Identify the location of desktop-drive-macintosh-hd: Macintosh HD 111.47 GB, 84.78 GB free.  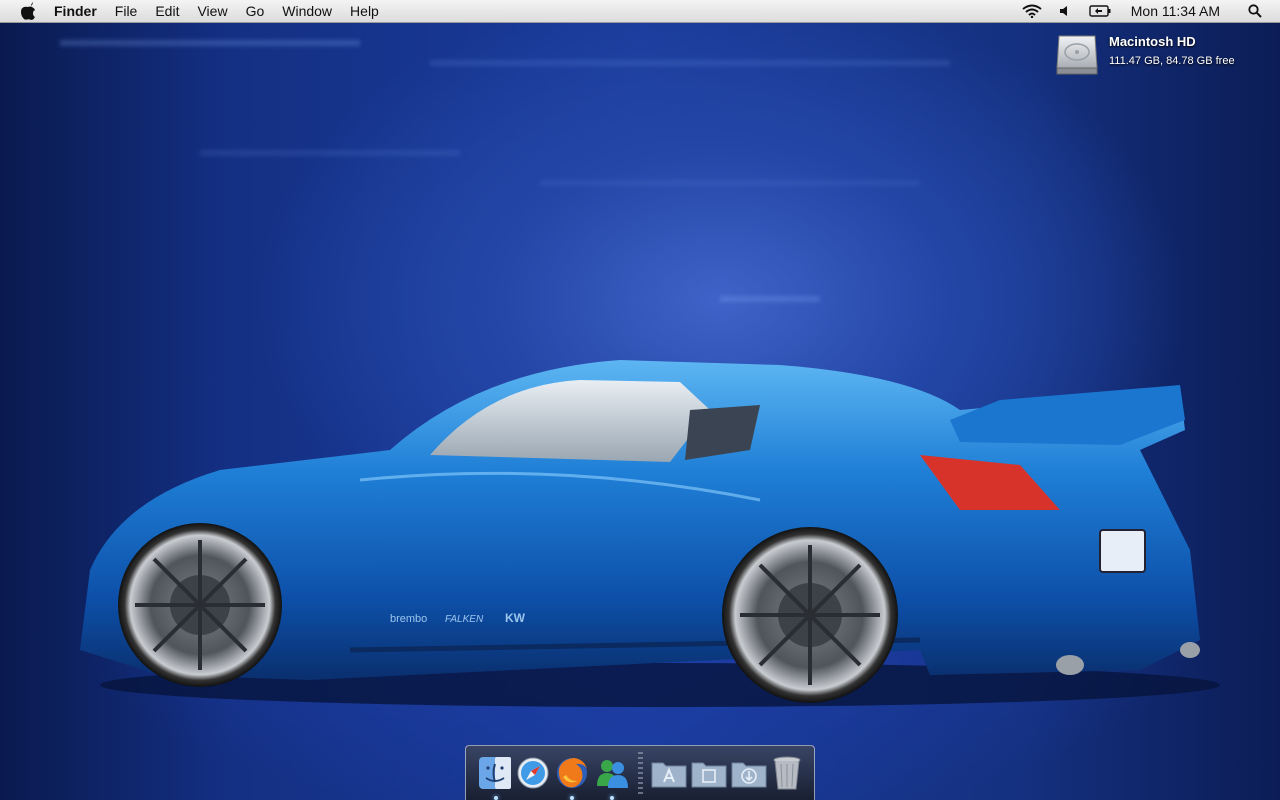
(1145, 55).